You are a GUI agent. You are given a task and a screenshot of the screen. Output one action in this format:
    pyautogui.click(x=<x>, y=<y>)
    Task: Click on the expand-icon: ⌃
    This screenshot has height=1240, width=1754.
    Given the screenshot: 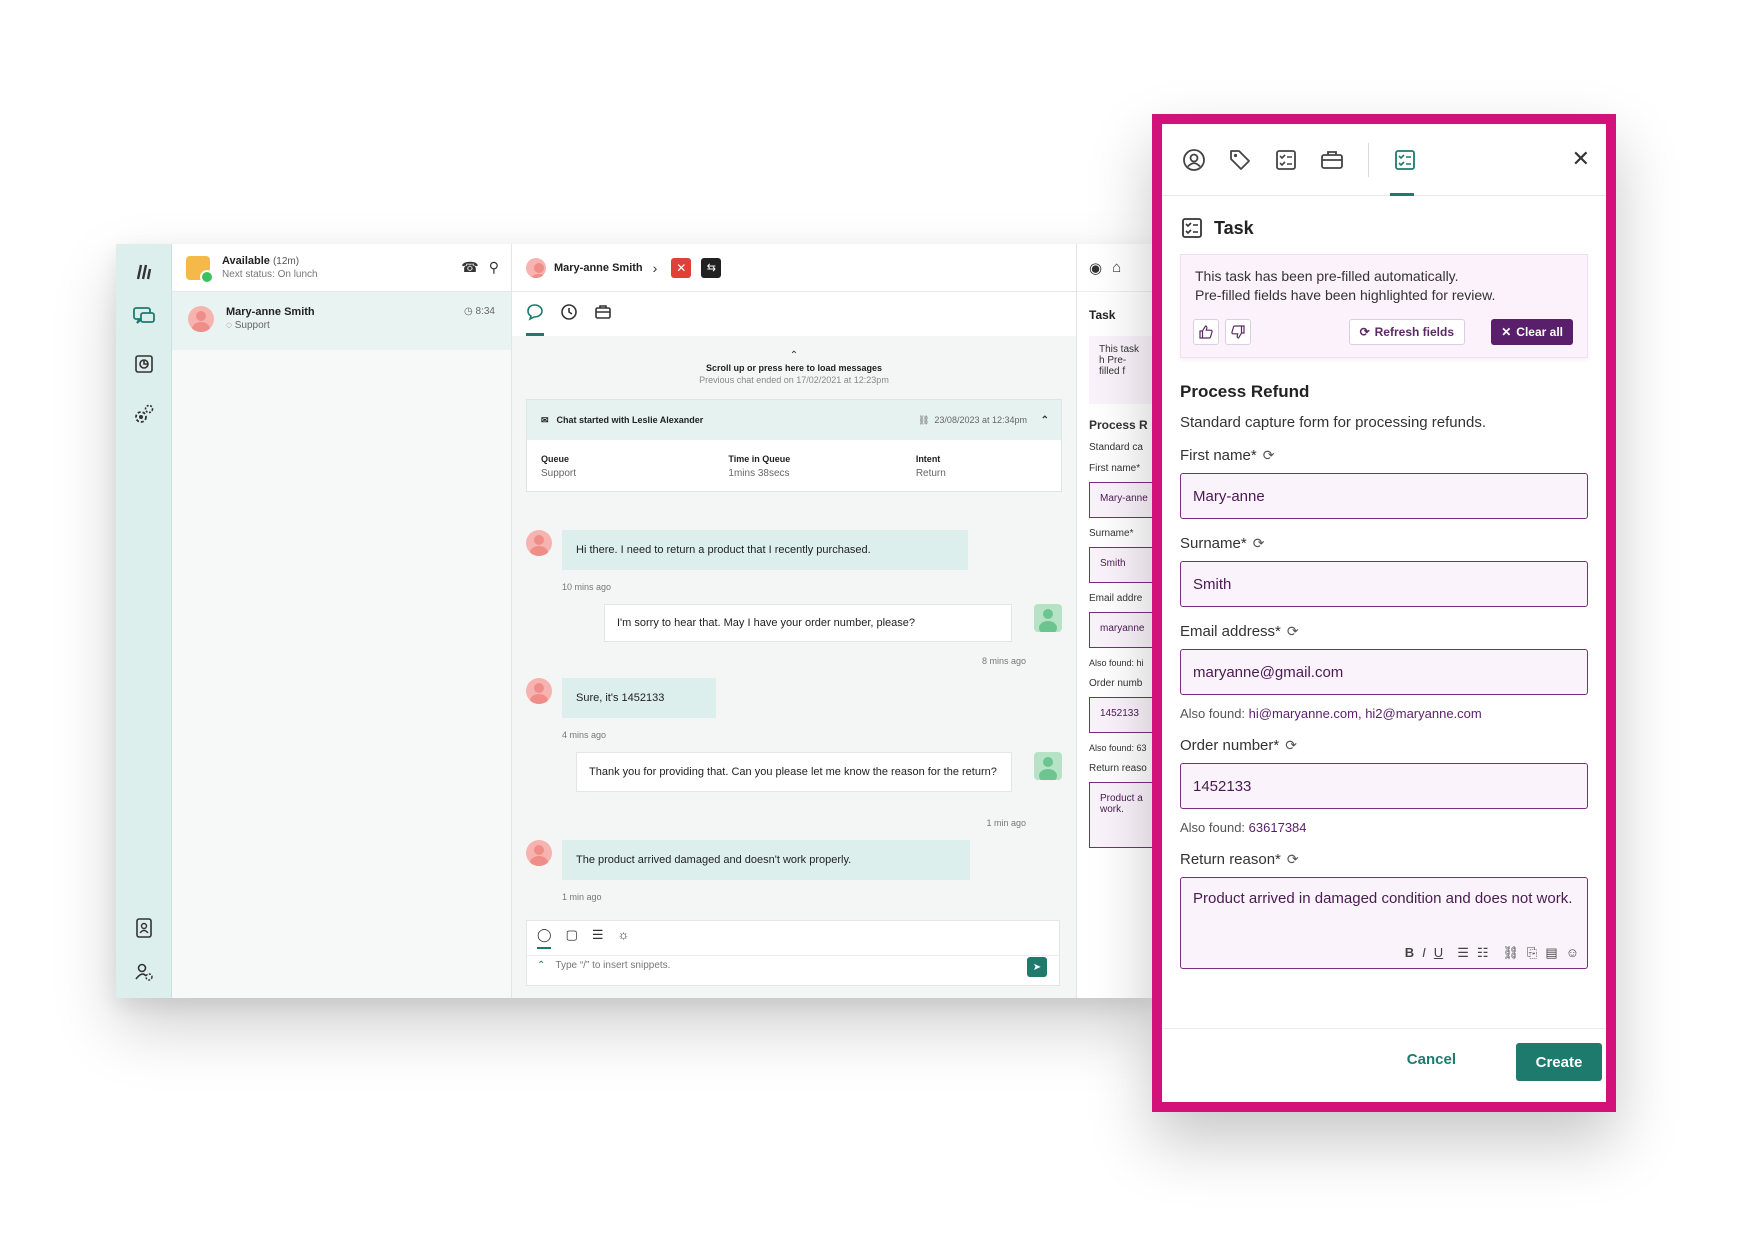 What is the action you would take?
    pyautogui.click(x=541, y=965)
    